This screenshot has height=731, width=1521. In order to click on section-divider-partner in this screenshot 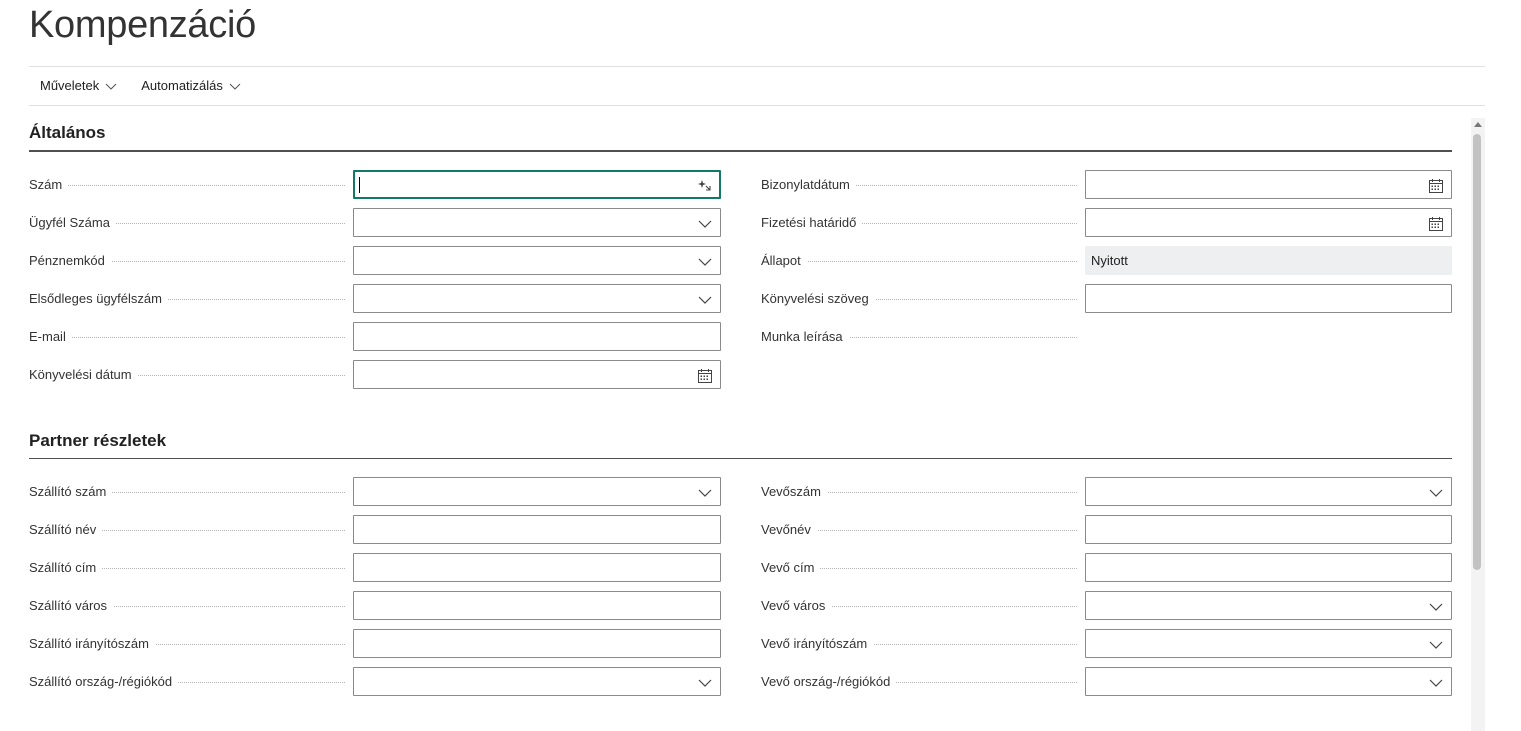, I will do `click(740, 458)`.